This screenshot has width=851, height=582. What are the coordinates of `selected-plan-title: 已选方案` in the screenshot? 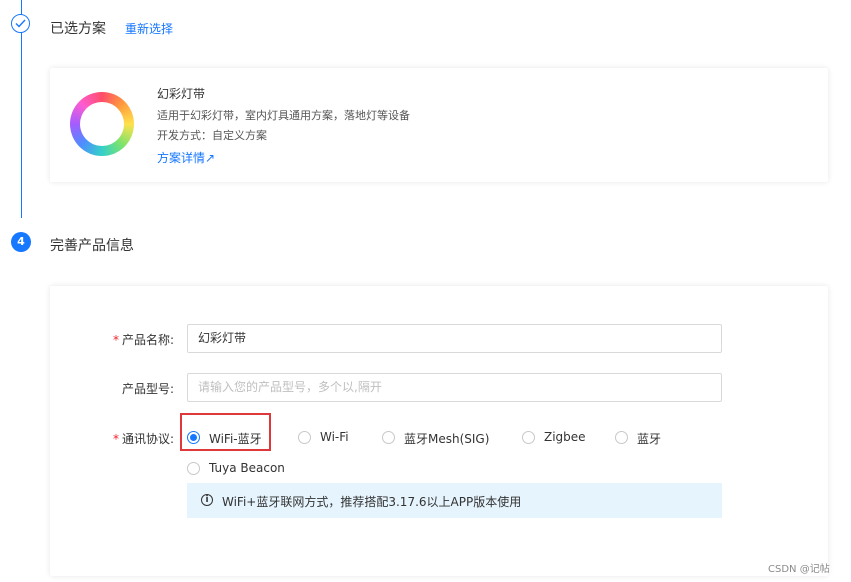 It's located at (78, 29).